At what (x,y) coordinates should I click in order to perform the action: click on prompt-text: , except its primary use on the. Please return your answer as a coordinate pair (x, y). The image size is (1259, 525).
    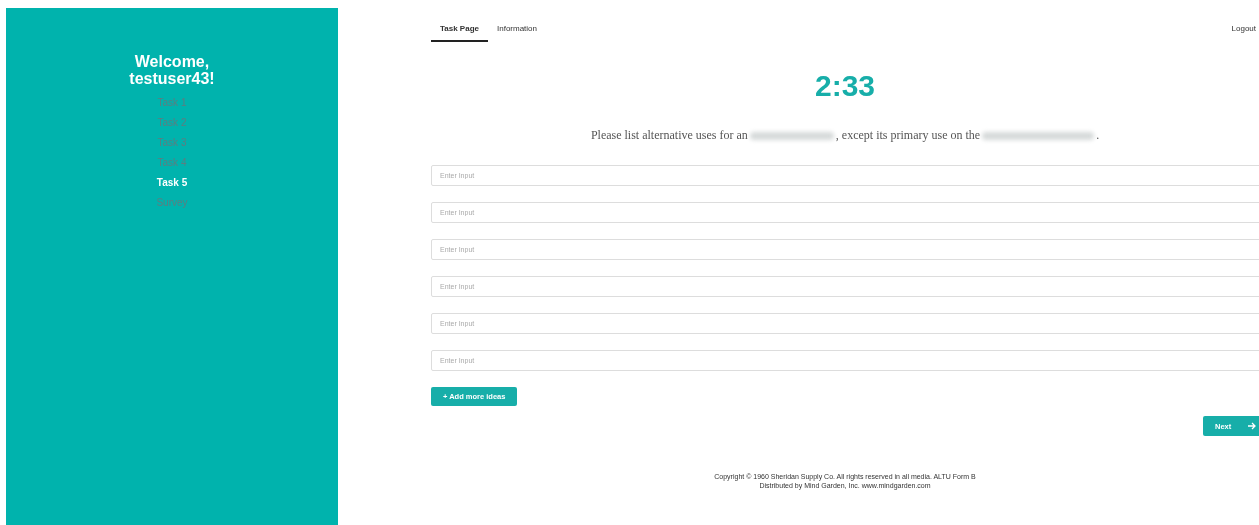
    Looking at the image, I should click on (908, 135).